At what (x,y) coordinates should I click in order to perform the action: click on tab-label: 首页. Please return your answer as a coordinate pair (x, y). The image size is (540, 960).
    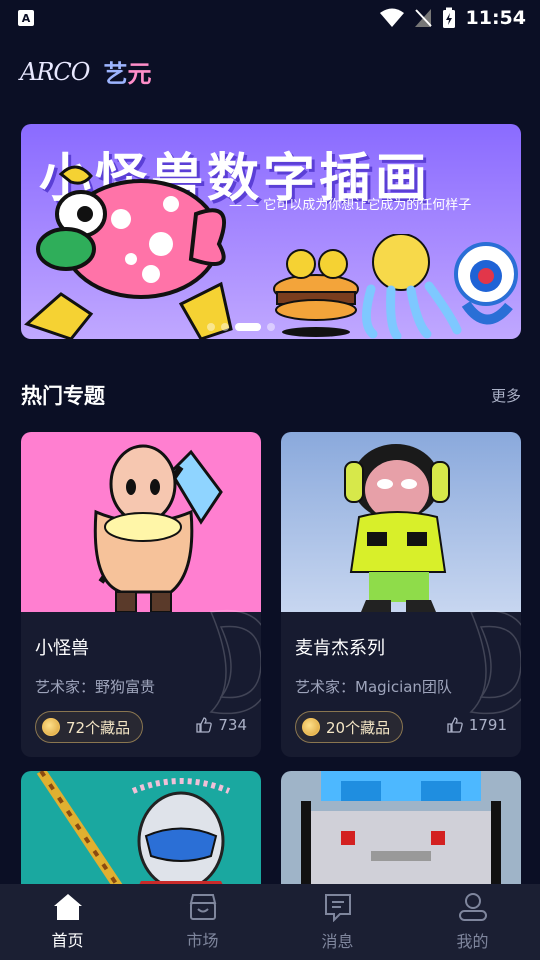
    Looking at the image, I should click on (67, 940).